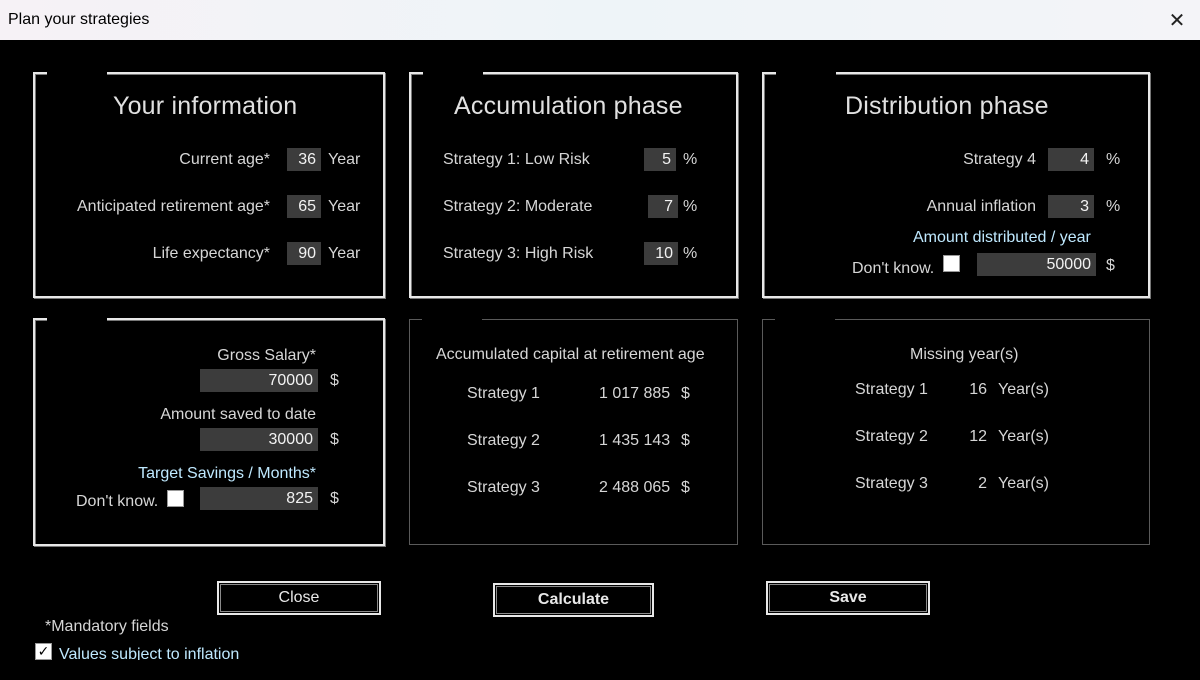 The image size is (1200, 680). What do you see at coordinates (107, 626) in the screenshot?
I see `mandatory-fields-note: *Mandatory fields` at bounding box center [107, 626].